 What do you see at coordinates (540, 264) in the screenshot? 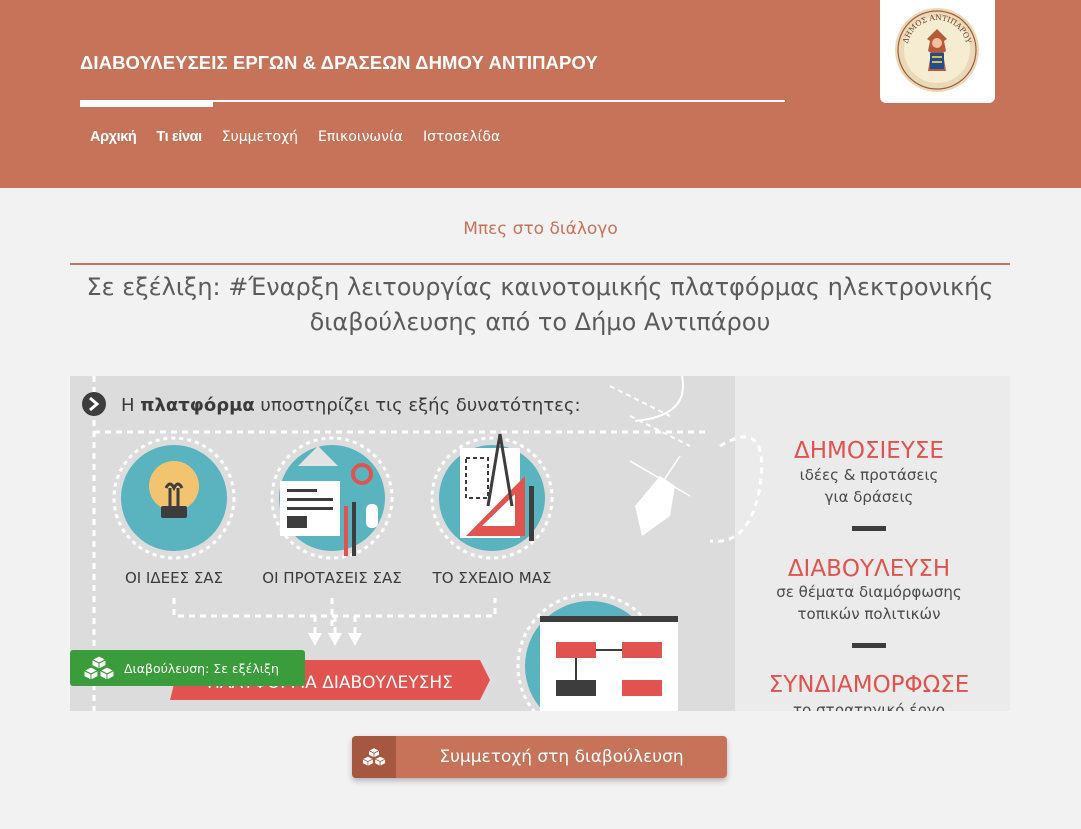
I see `content-divider` at bounding box center [540, 264].